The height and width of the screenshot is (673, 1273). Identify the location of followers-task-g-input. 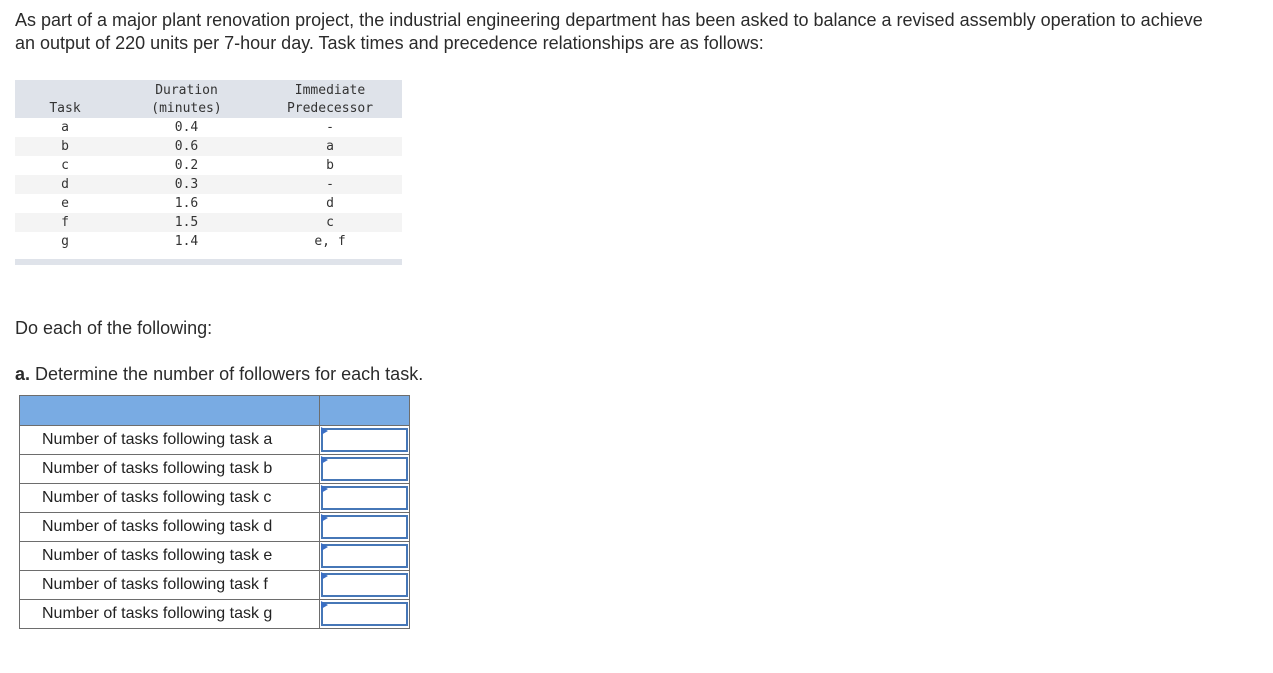
(364, 614).